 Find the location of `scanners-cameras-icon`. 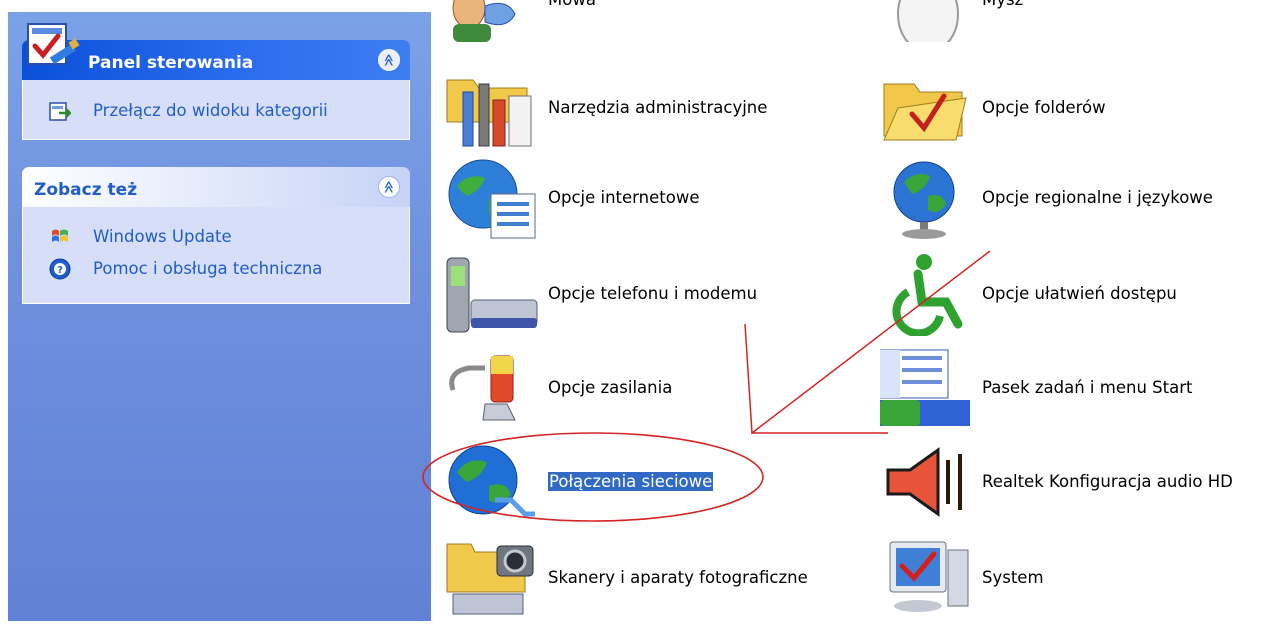

scanners-cameras-icon is located at coordinates (492, 578).